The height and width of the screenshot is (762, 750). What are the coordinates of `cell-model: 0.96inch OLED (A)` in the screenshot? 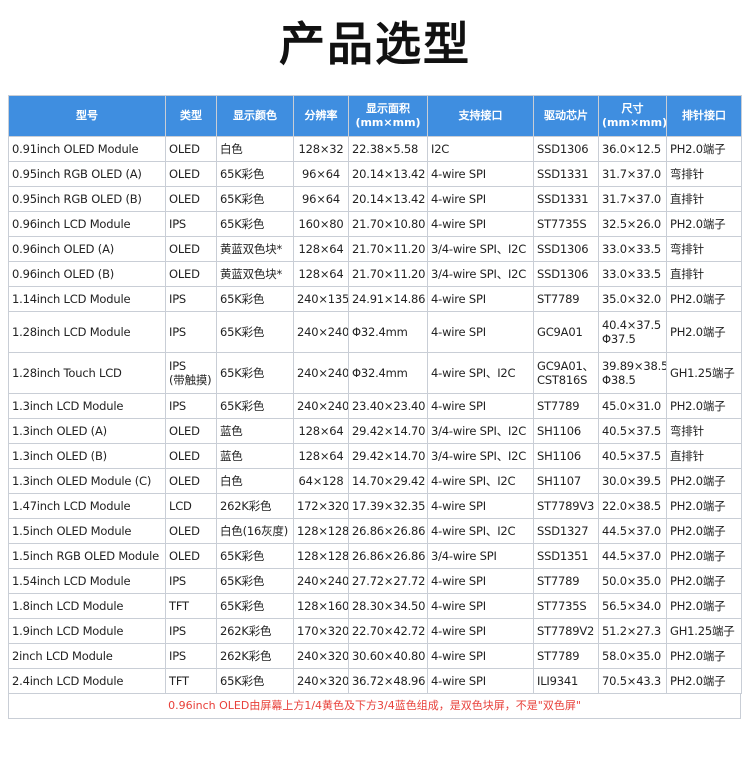 It's located at (87, 249).